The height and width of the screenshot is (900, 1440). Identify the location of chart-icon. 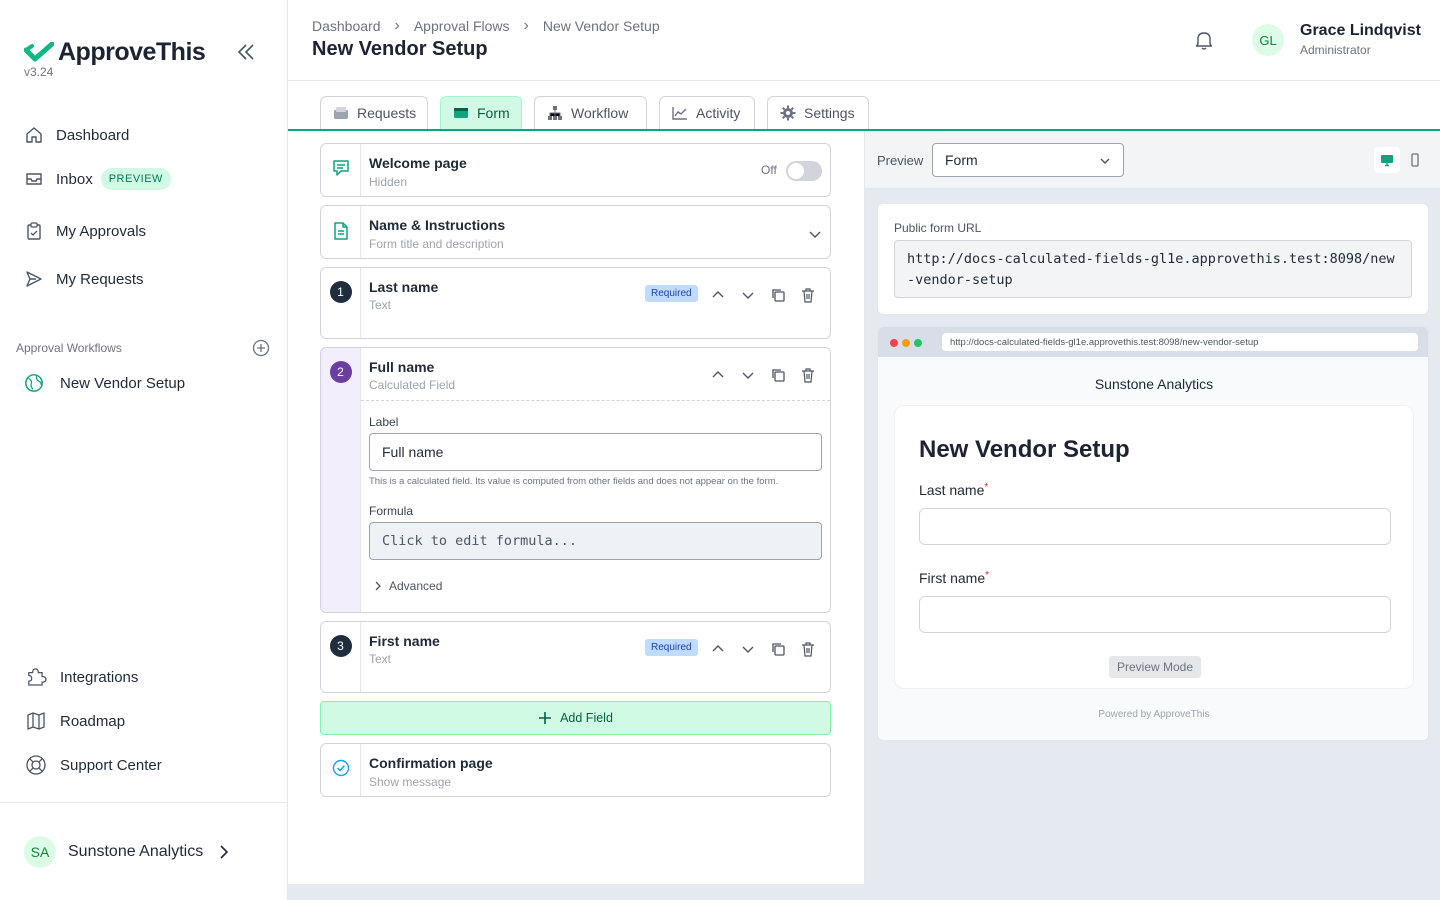
(680, 113).